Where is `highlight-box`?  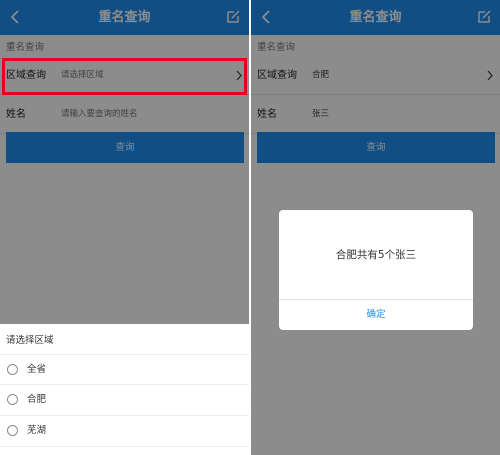
highlight-box is located at coordinates (124, 76).